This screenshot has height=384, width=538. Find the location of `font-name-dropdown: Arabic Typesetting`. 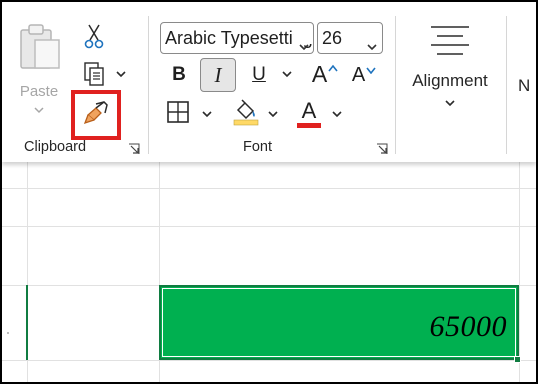

font-name-dropdown: Arabic Typesetting is located at coordinates (237, 38).